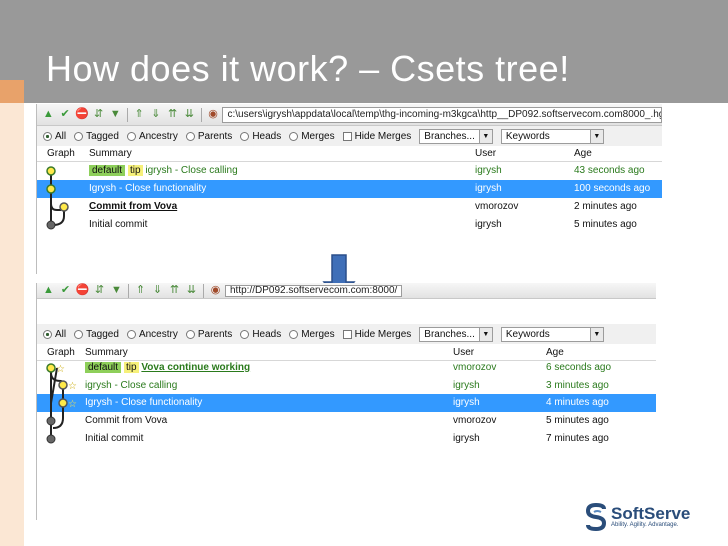 Image resolution: width=728 pixels, height=546 pixels. I want to click on row-age: 43 seconds ago, so click(609, 170).